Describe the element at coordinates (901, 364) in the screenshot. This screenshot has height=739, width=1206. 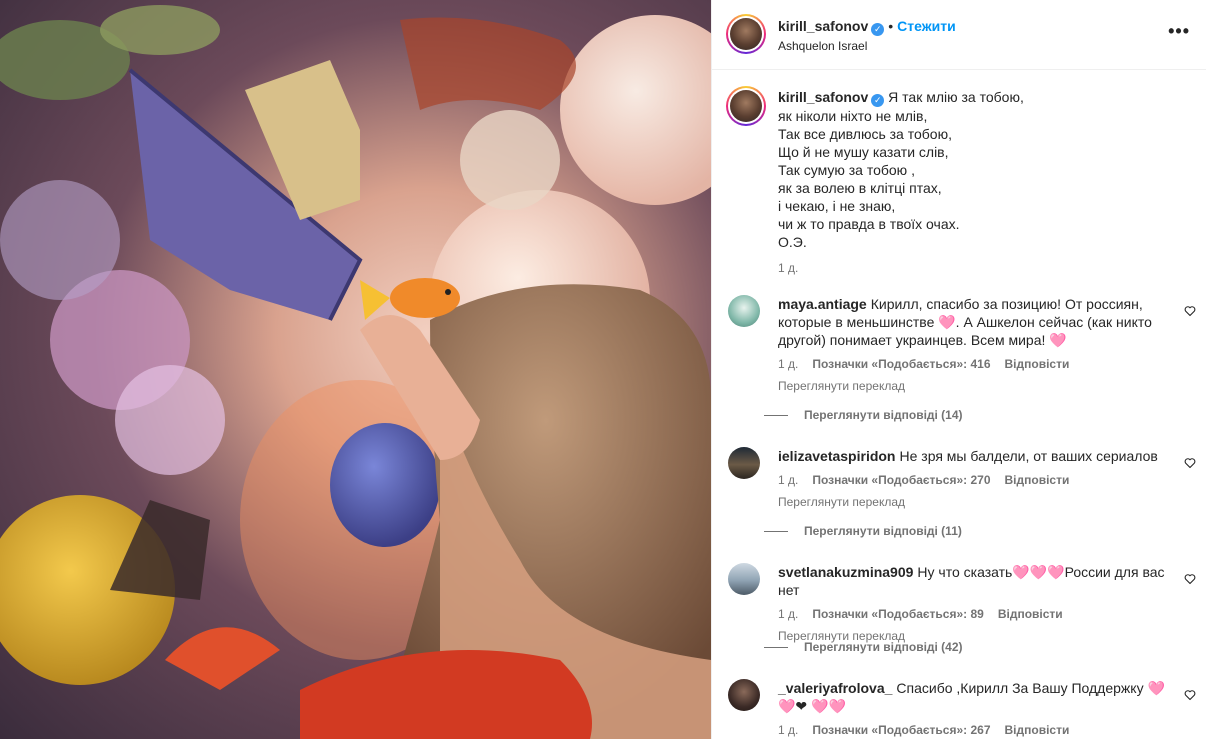
I see `comment-likes: Позначки «Подобається»: 416` at that location.